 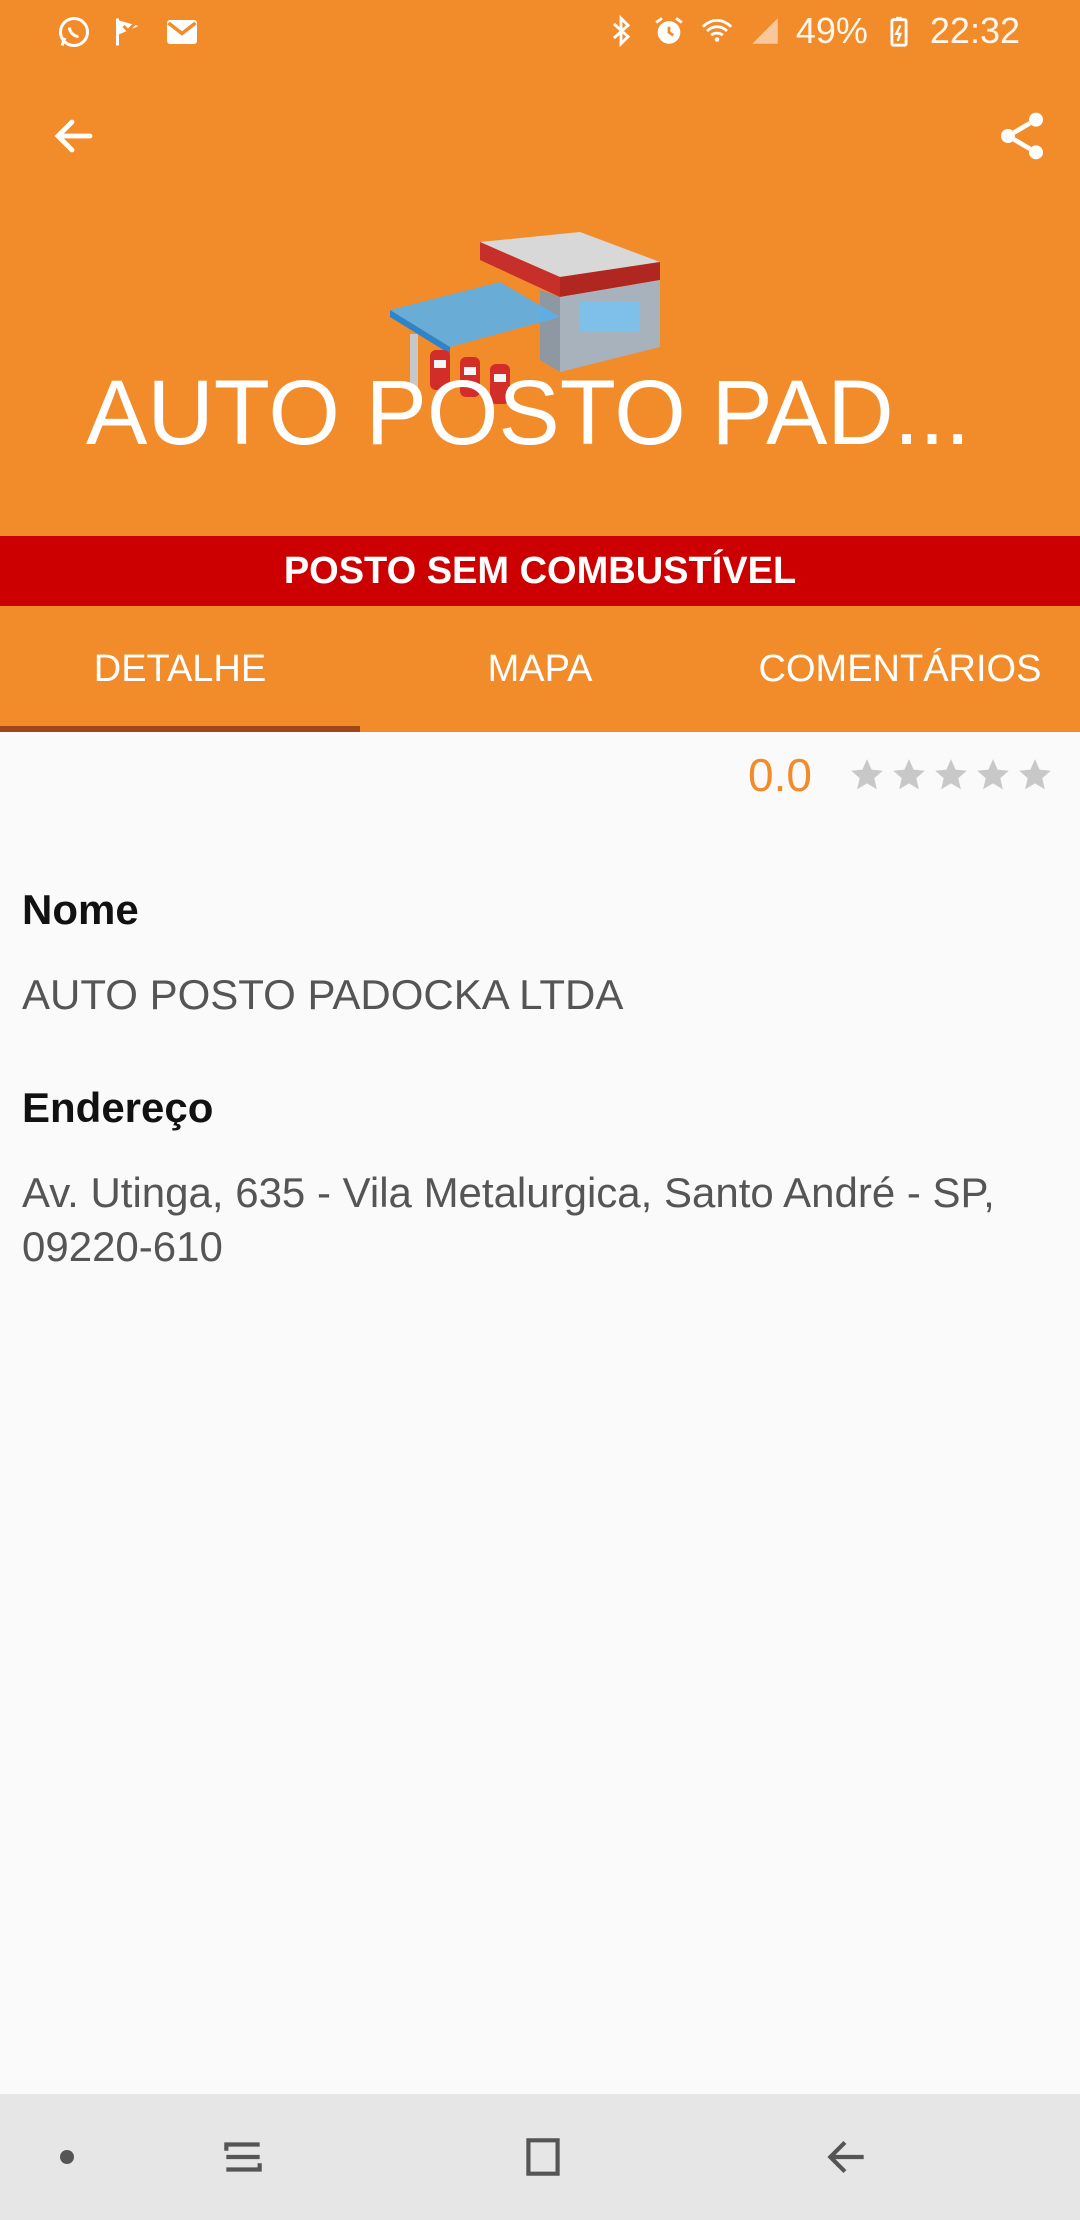 I want to click on tab-comentarios-label: COMENTÁRIOS, so click(x=900, y=668).